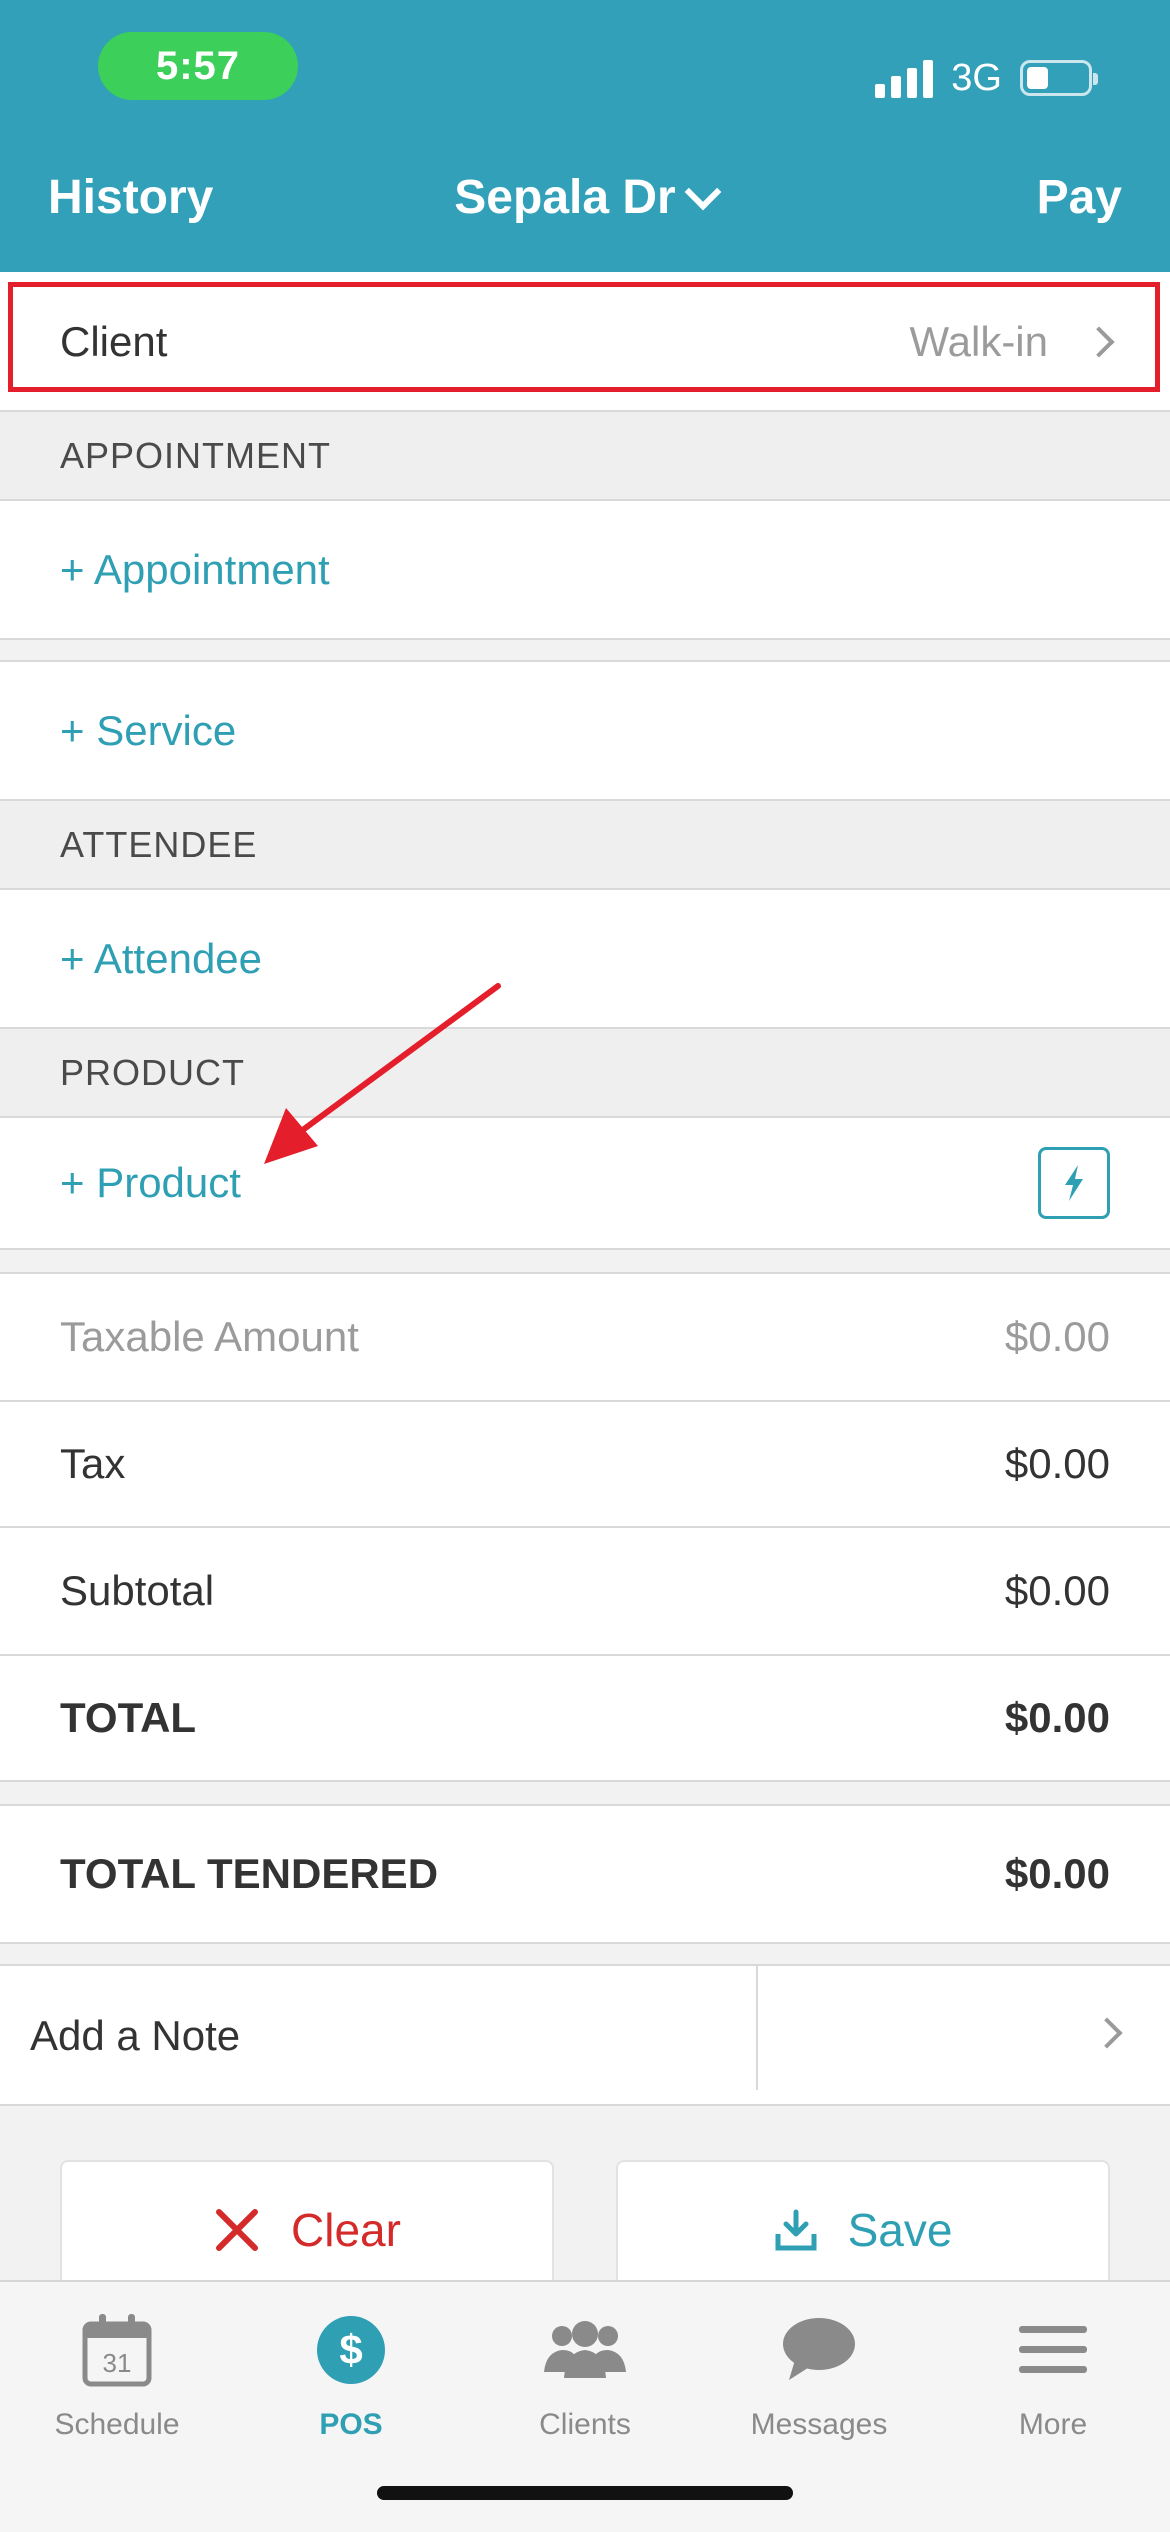 The image size is (1170, 2532). I want to click on battery-icon, so click(1059, 78).